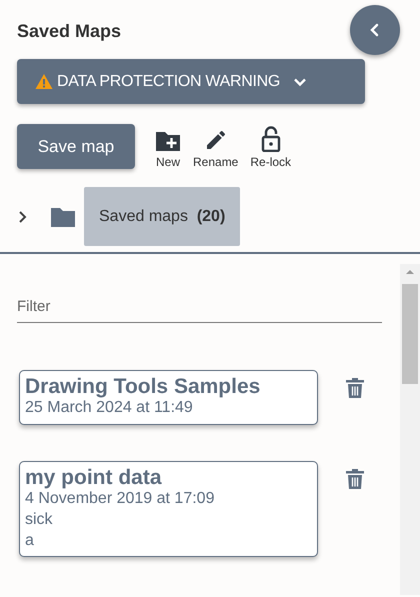 The height and width of the screenshot is (597, 420). What do you see at coordinates (30, 540) in the screenshot?
I see `map-note: a` at bounding box center [30, 540].